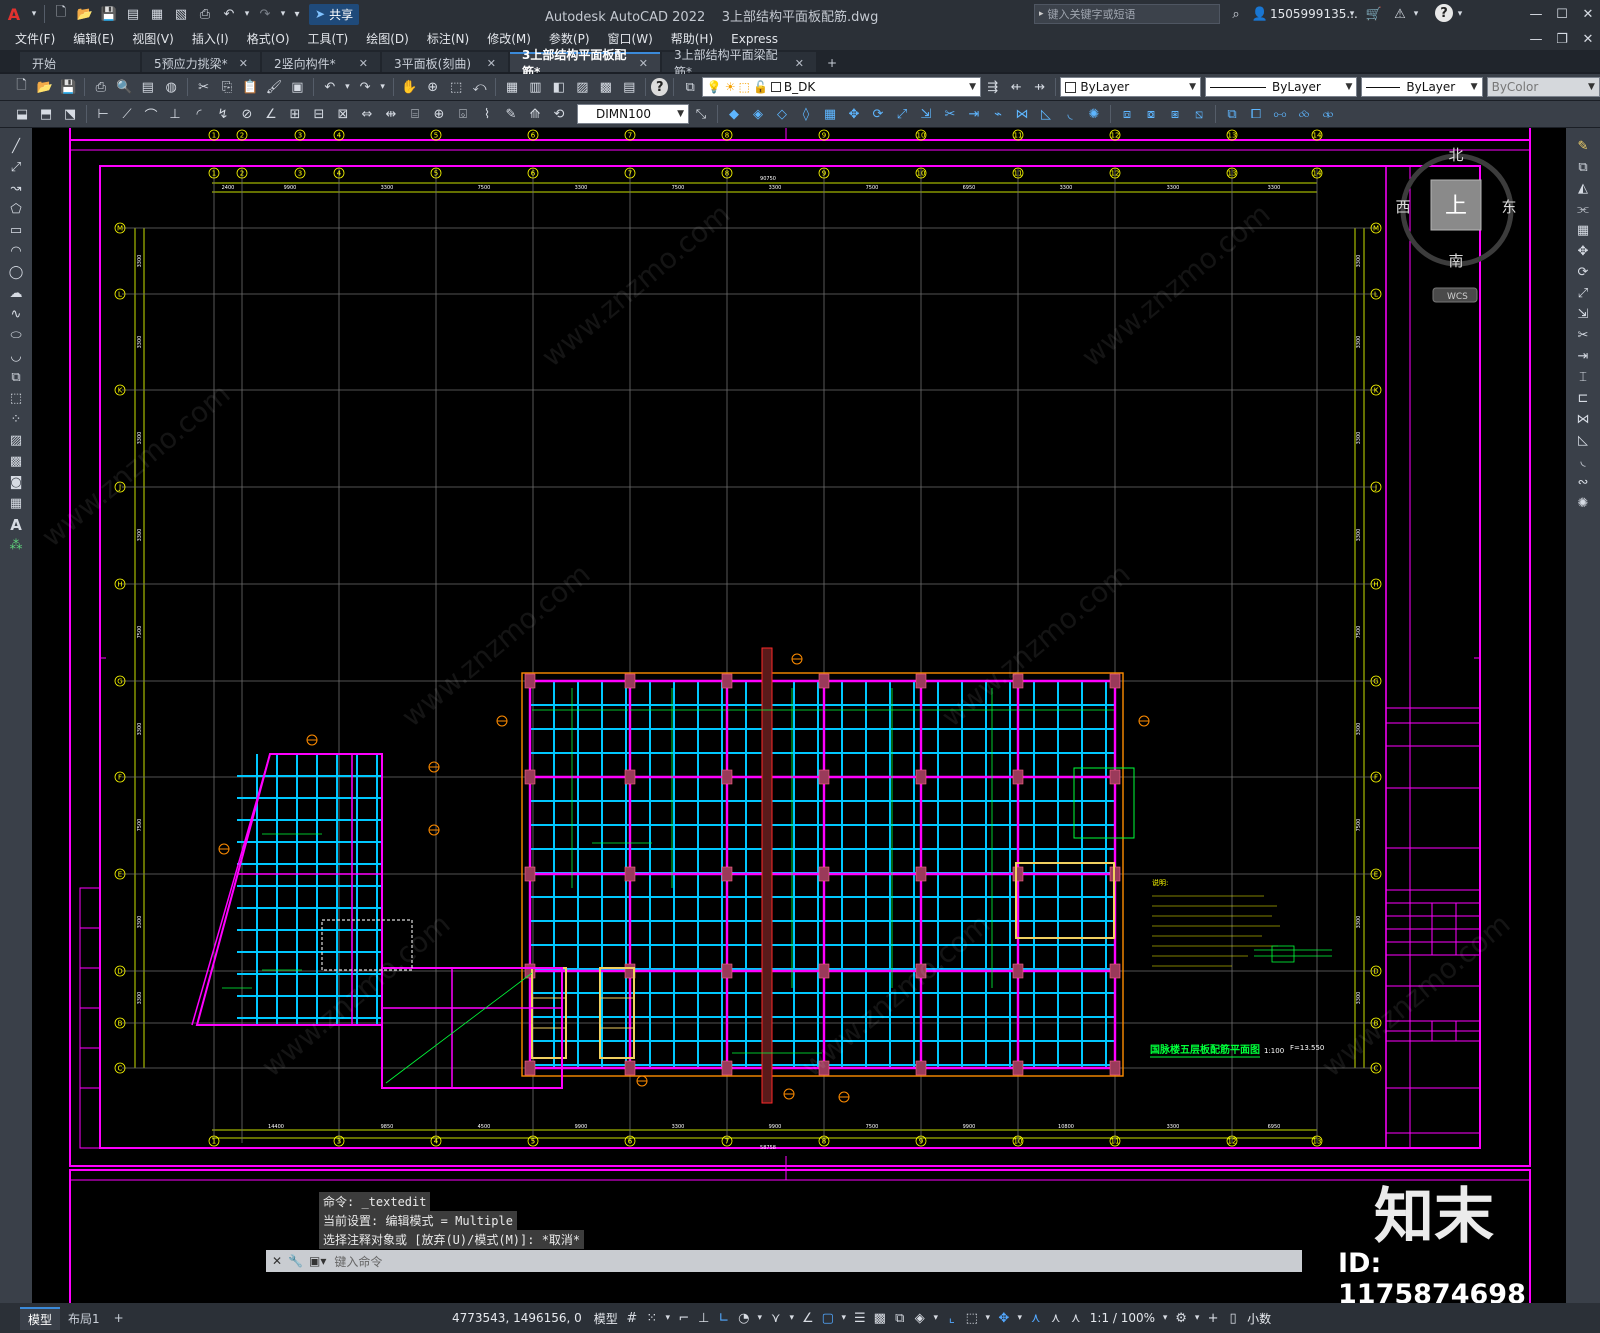 This screenshot has height=1333, width=1600. I want to click on layout-tab-model: 模型, so click(40, 1318).